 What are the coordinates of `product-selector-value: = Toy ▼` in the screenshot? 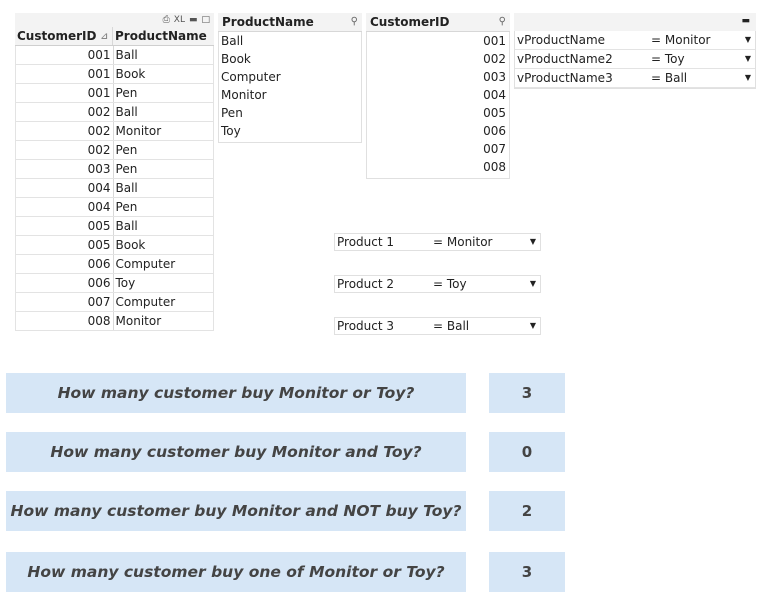 It's located at (486, 284).